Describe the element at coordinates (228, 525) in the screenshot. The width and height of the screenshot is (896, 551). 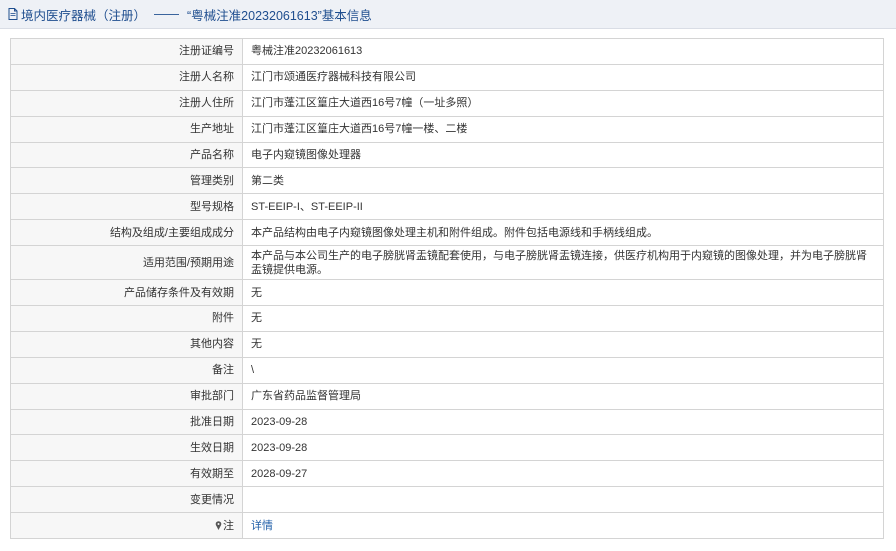
I see `note-label: 注` at that location.